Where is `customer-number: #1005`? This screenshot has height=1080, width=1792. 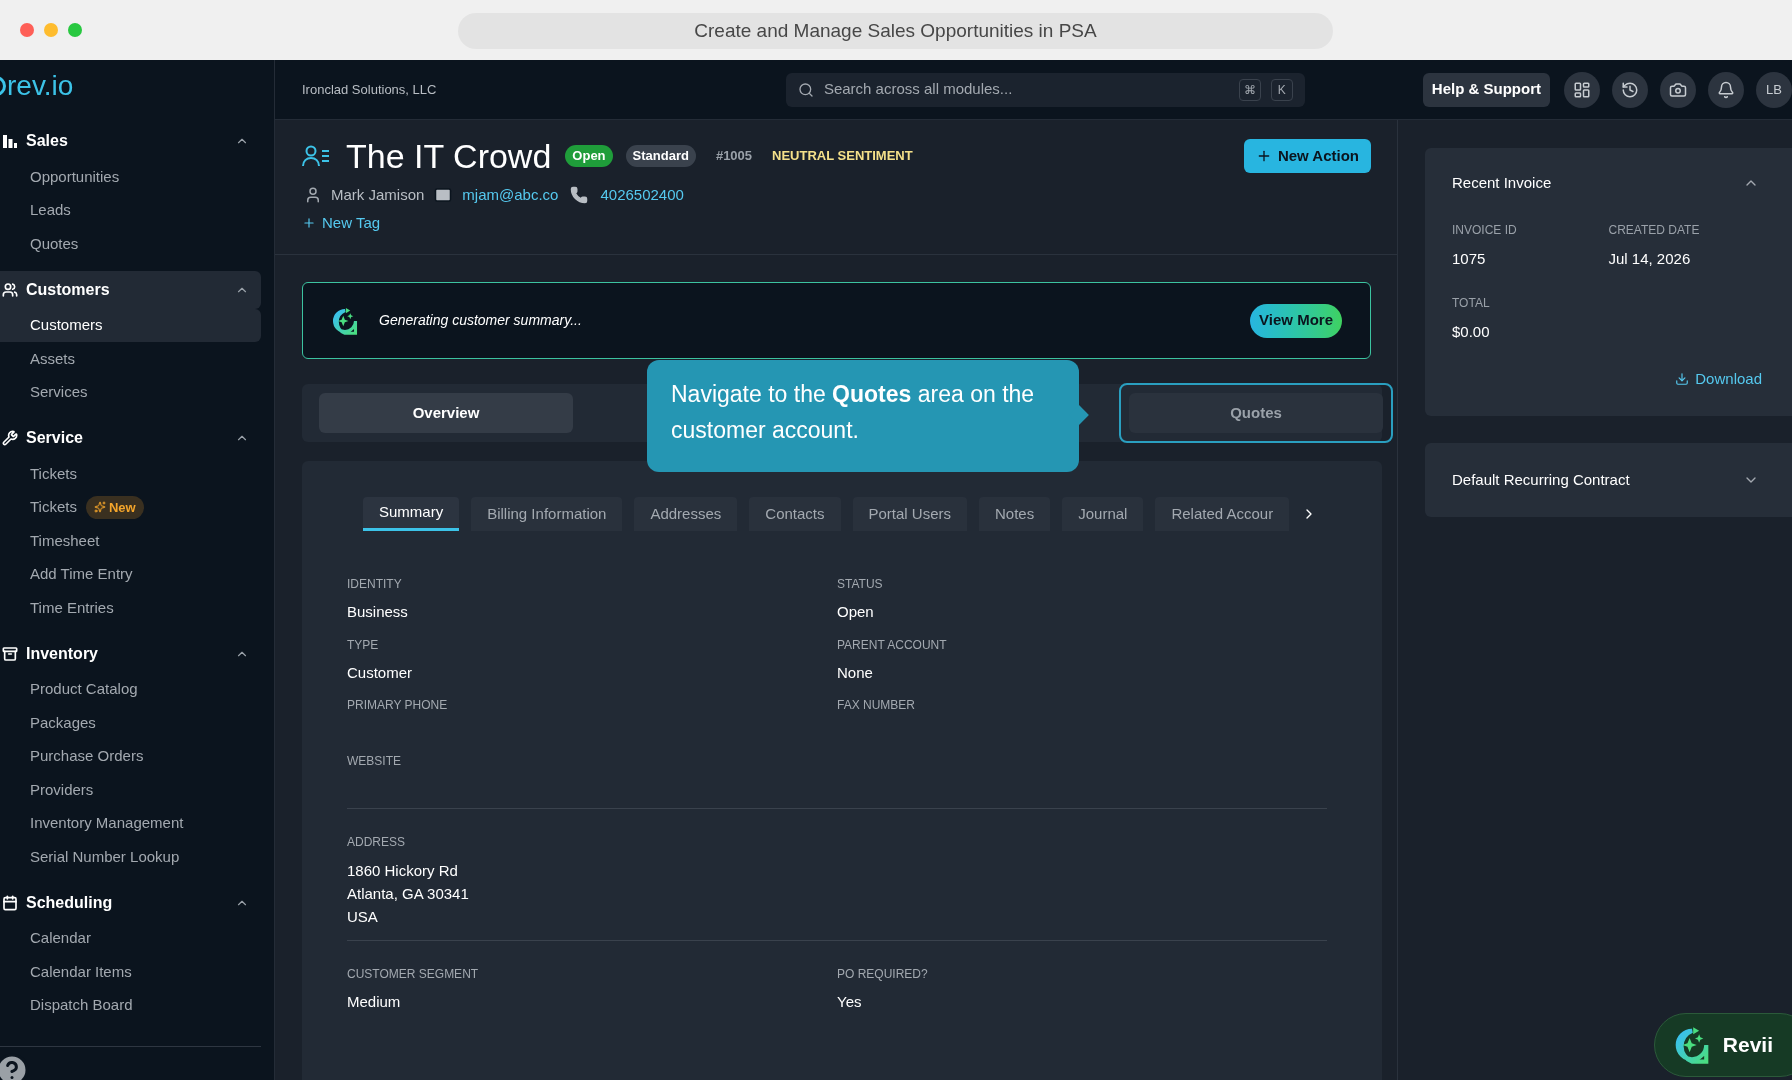
customer-number: #1005 is located at coordinates (734, 156).